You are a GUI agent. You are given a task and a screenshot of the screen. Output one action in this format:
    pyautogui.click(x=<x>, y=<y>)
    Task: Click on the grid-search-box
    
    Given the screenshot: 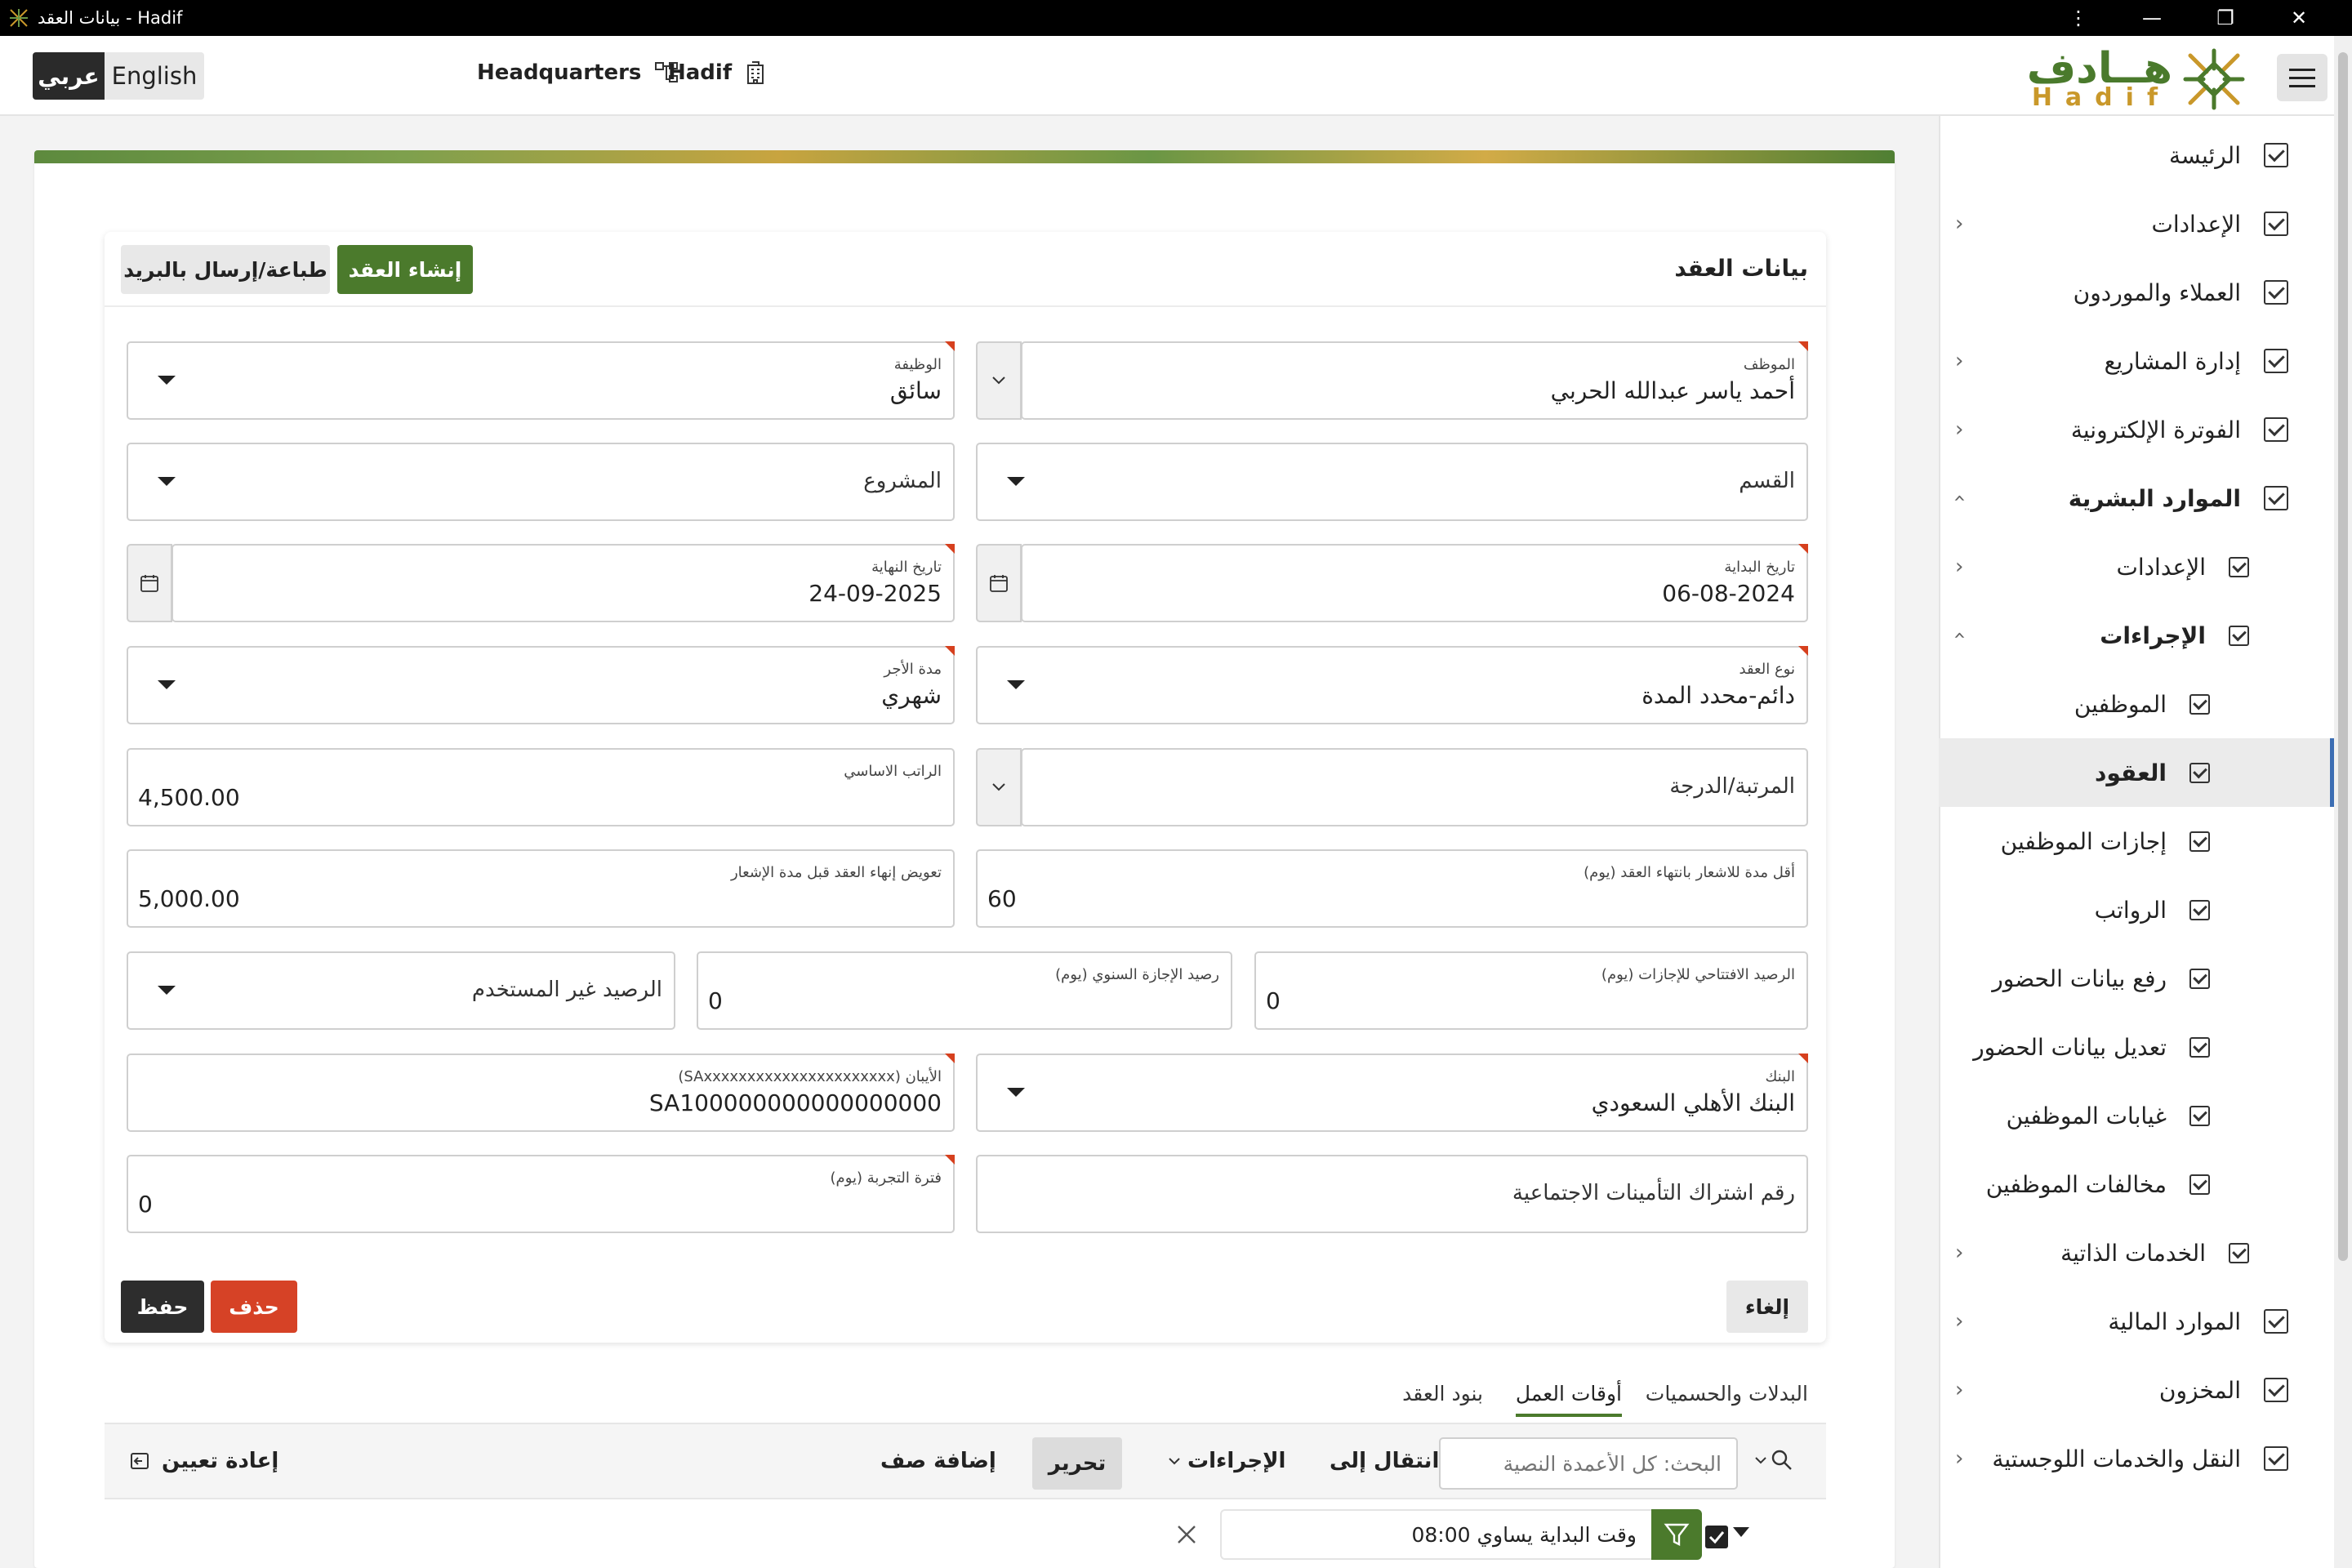 What is the action you would take?
    pyautogui.click(x=1588, y=1463)
    